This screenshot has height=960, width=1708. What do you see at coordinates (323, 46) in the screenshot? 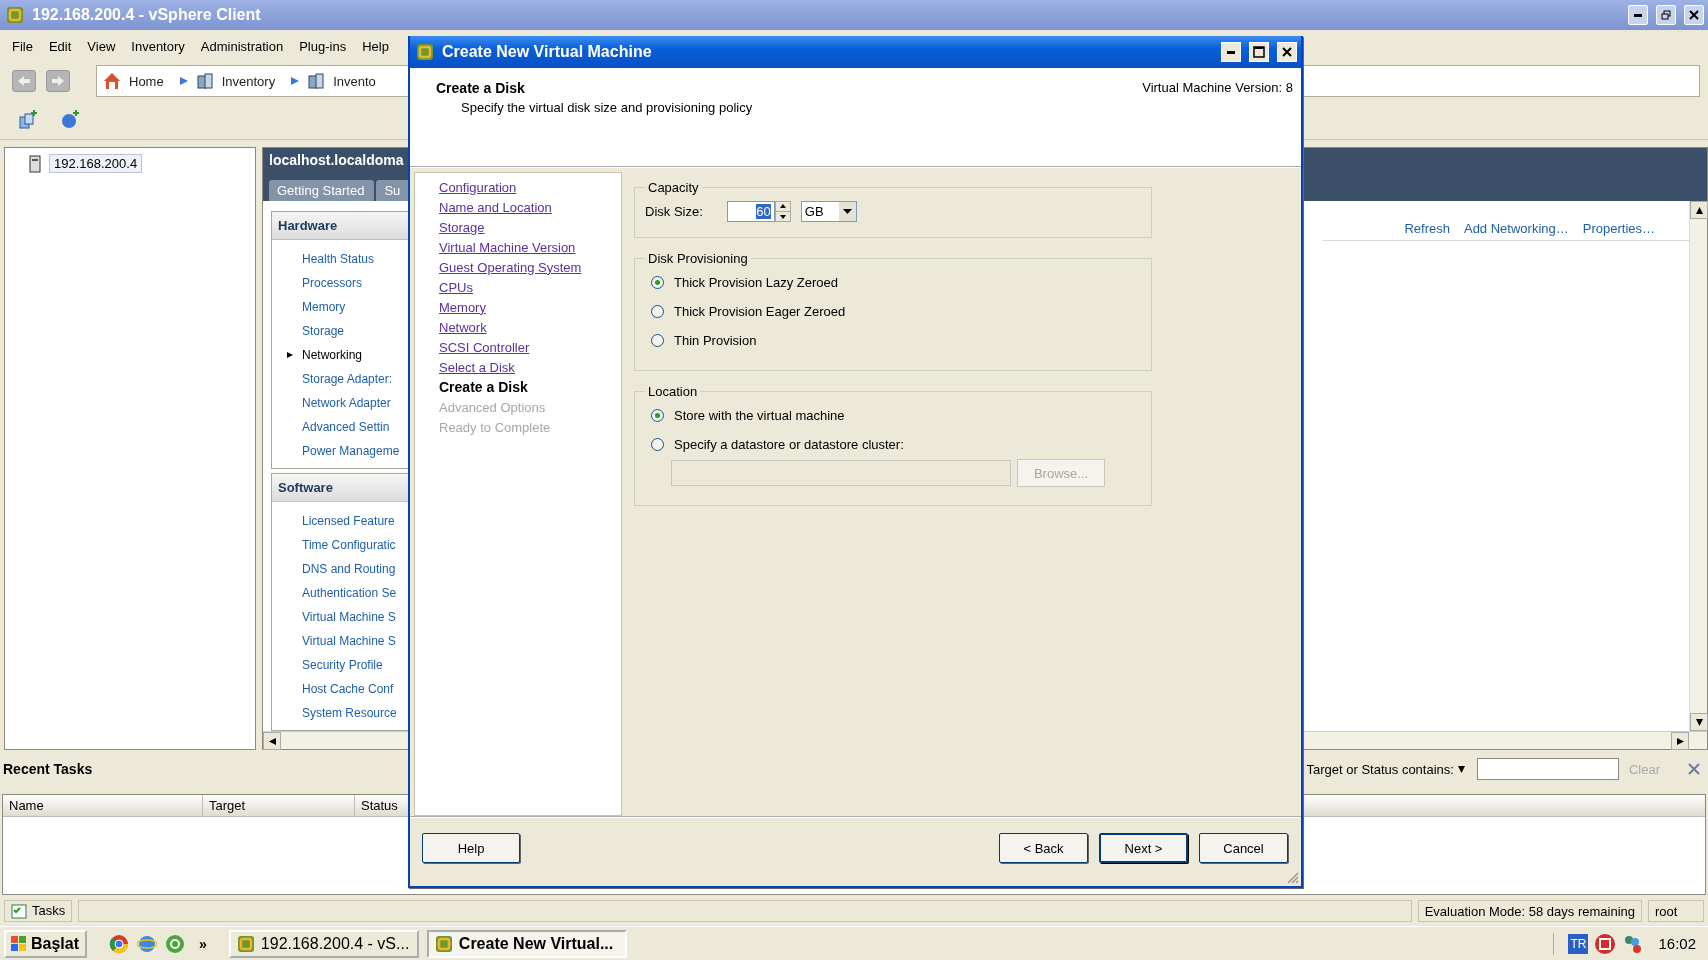
I see `menu-item: Plug-ins` at bounding box center [323, 46].